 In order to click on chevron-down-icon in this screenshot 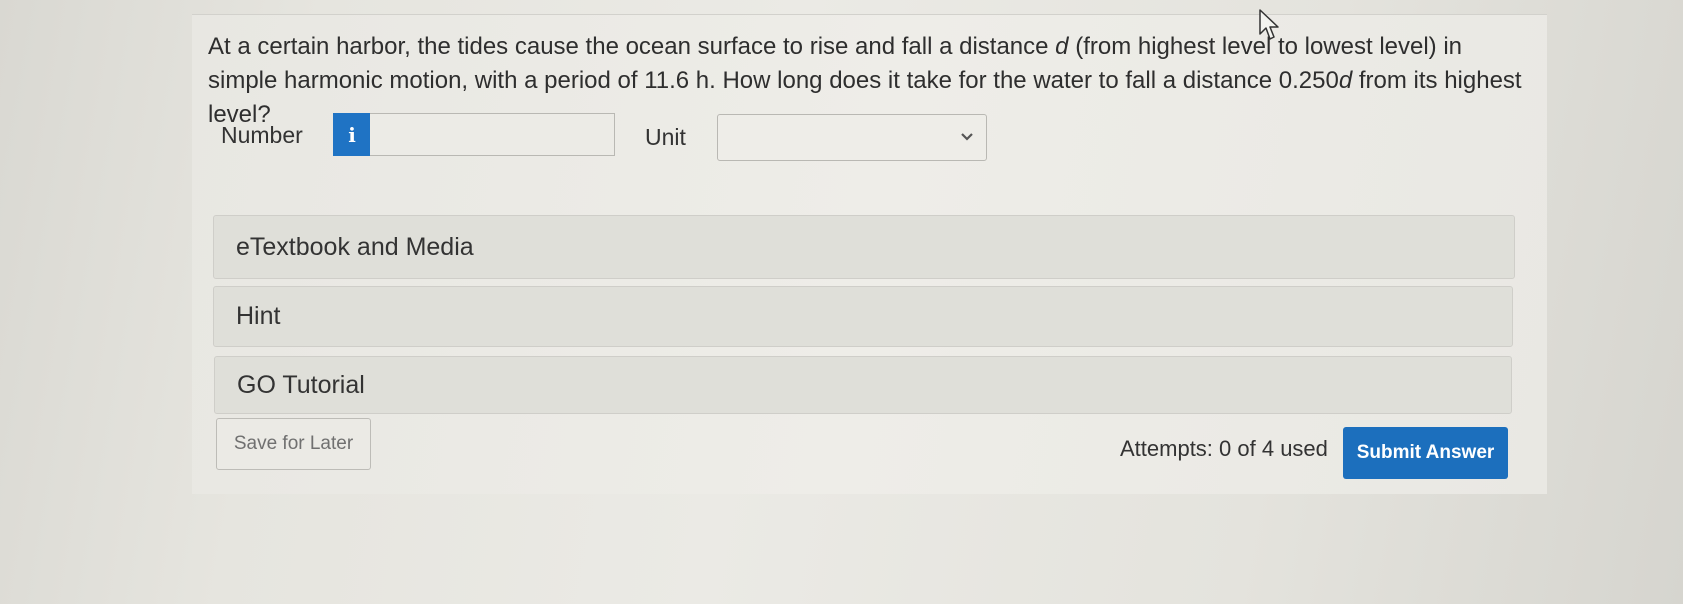, I will do `click(967, 137)`.